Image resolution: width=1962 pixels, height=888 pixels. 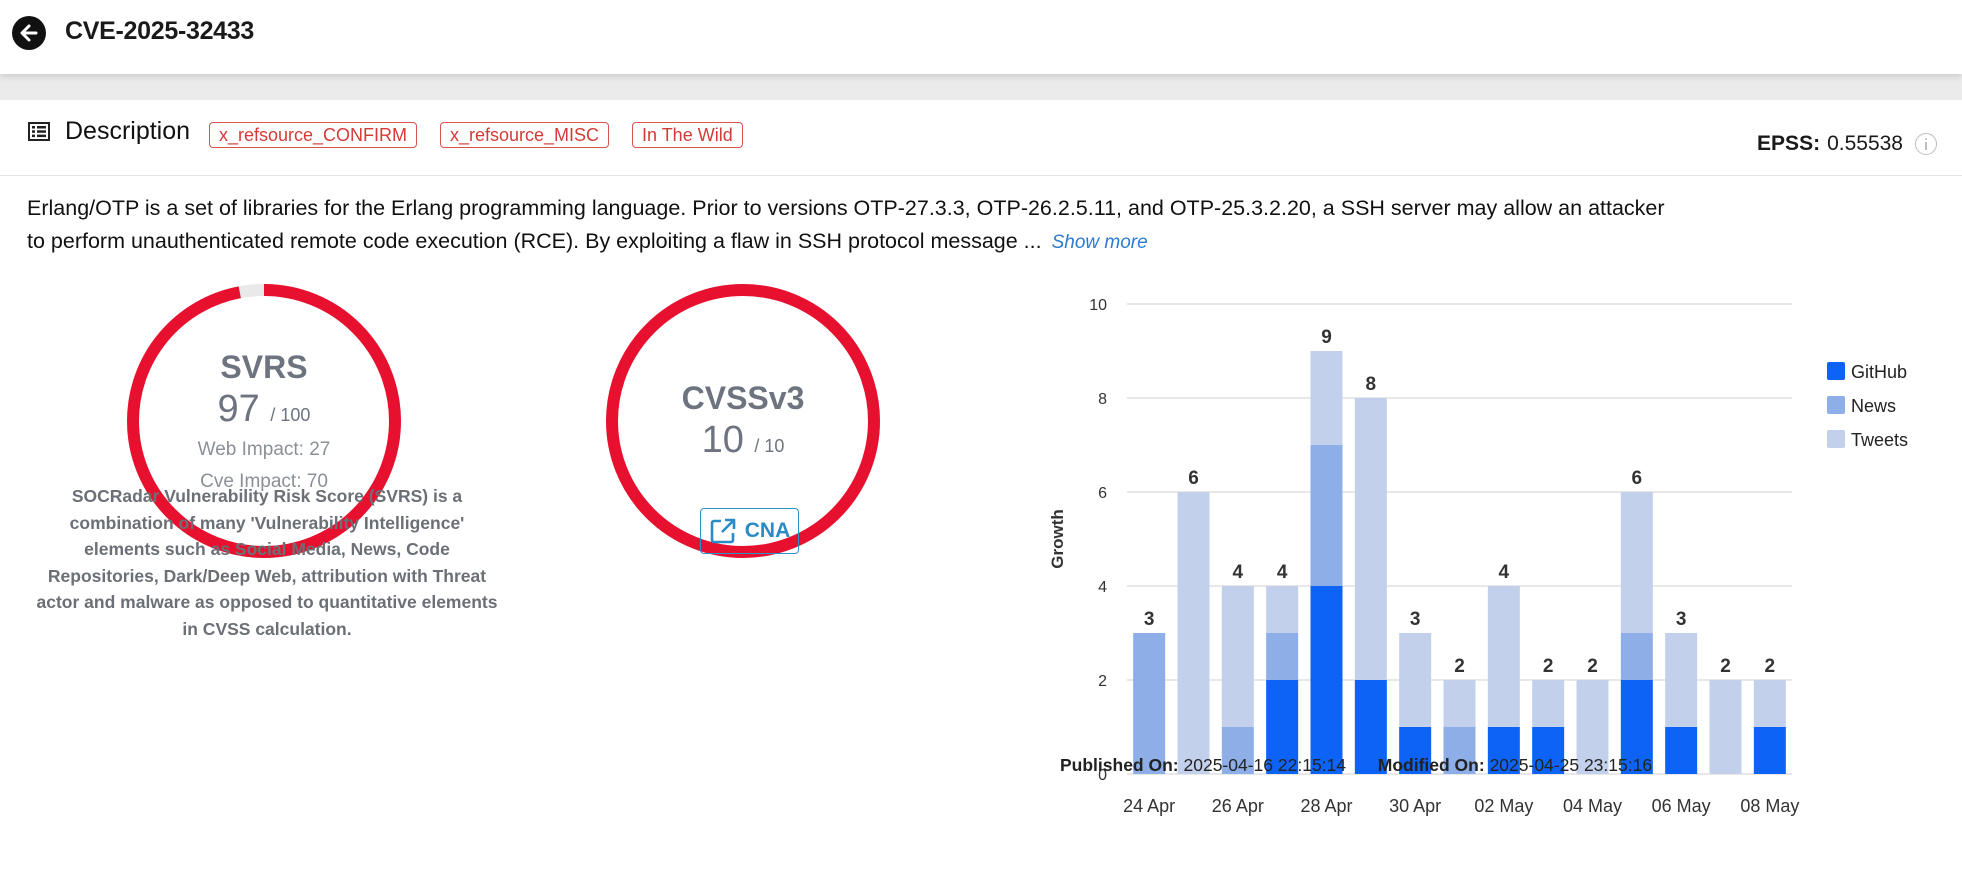 I want to click on cvss-name: CVSSv3, so click(x=743, y=398).